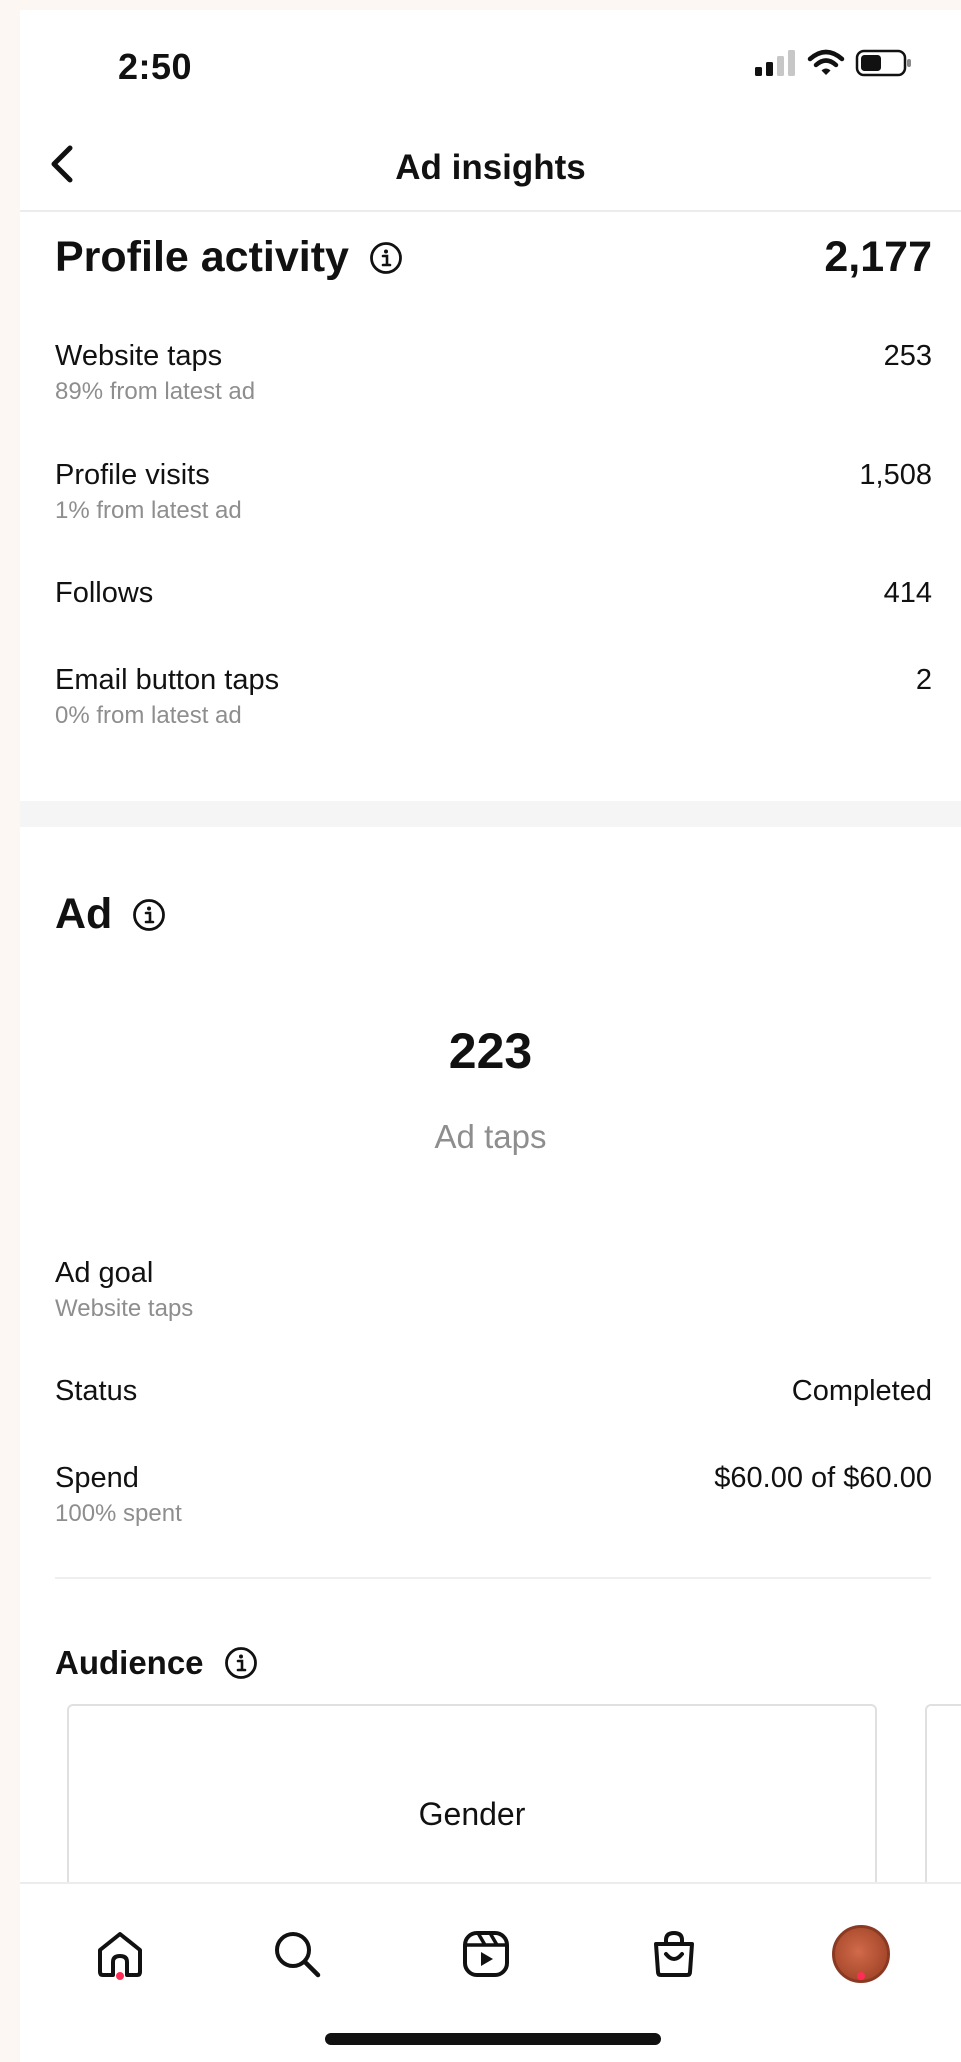 The height and width of the screenshot is (2062, 961). I want to click on home-indicator, so click(493, 2039).